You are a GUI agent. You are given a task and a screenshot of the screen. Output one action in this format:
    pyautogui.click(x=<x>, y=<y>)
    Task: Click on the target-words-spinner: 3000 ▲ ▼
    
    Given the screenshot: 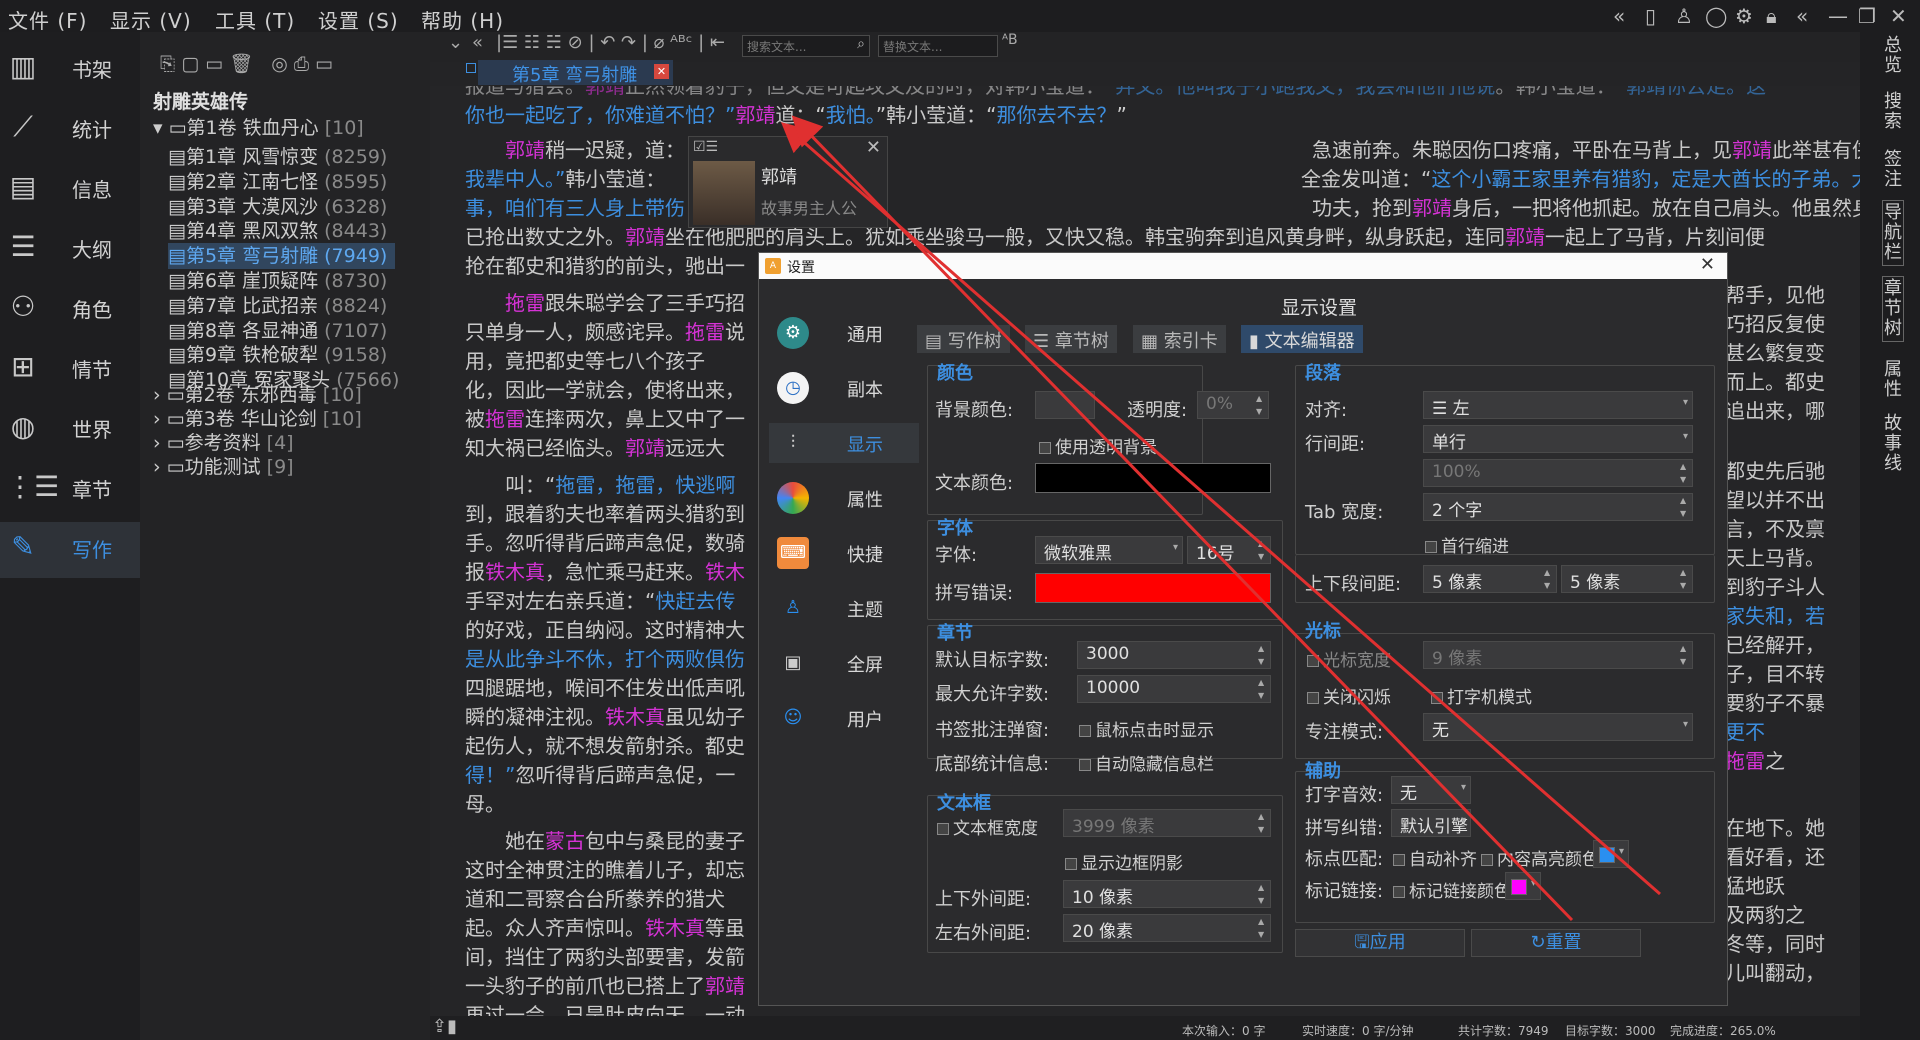 What is the action you would take?
    pyautogui.click(x=1174, y=655)
    